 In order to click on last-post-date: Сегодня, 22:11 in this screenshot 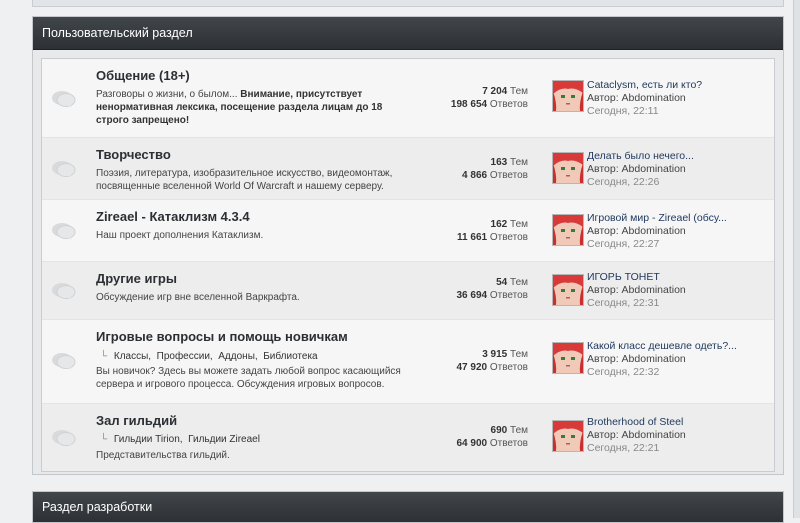, I will do `click(623, 111)`.